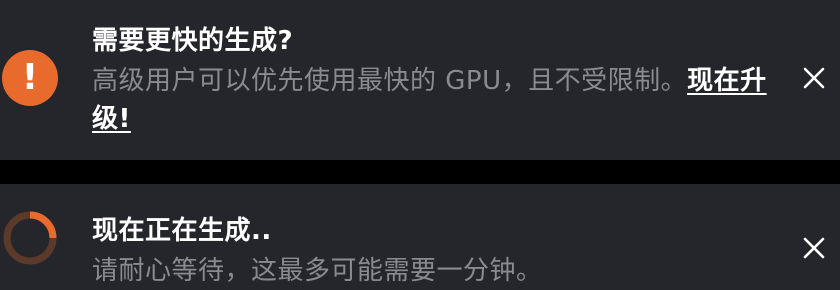 Image resolution: width=840 pixels, height=290 pixels. Describe the element at coordinates (30, 238) in the screenshot. I see `spinner-icon` at that location.